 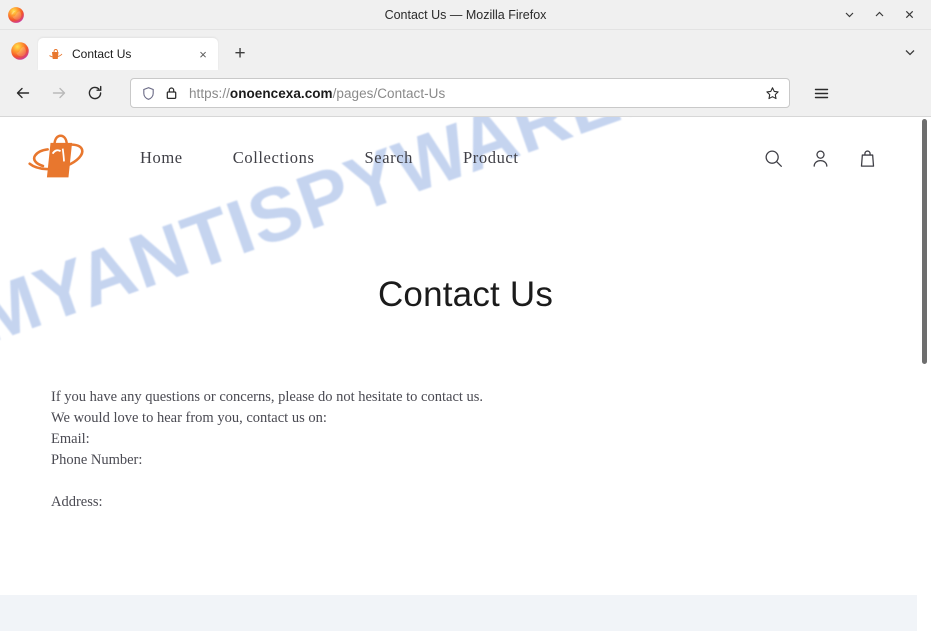 What do you see at coordinates (389, 93) in the screenshot?
I see `url-path: /pages/Contact-Us` at bounding box center [389, 93].